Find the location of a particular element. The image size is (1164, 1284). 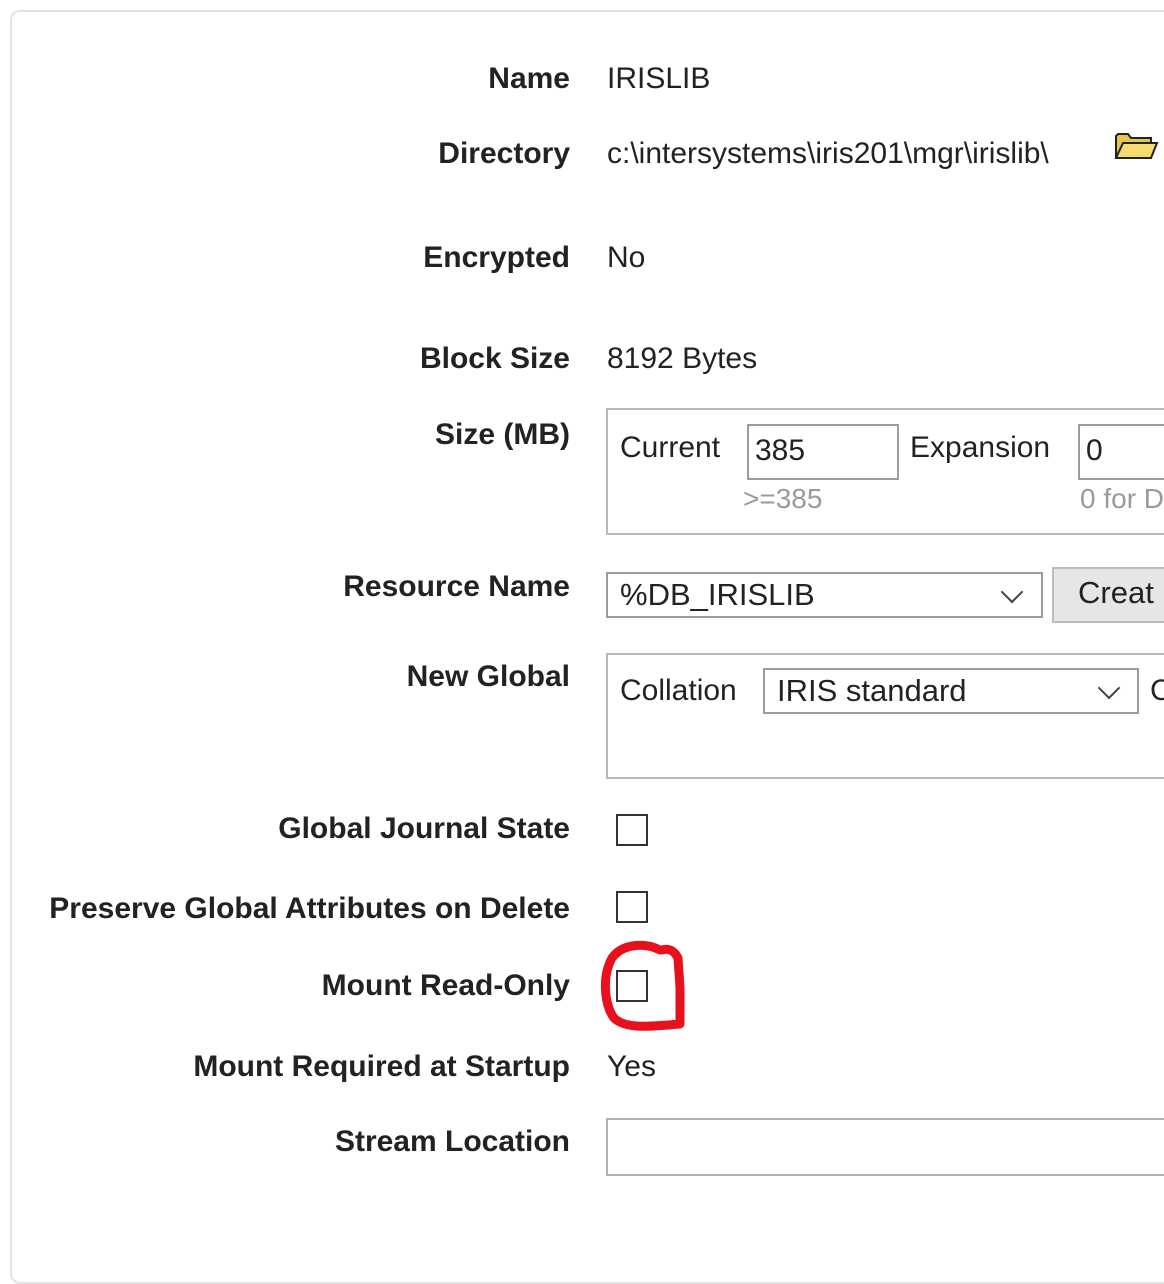

current-size-input: 385 is located at coordinates (823, 452).